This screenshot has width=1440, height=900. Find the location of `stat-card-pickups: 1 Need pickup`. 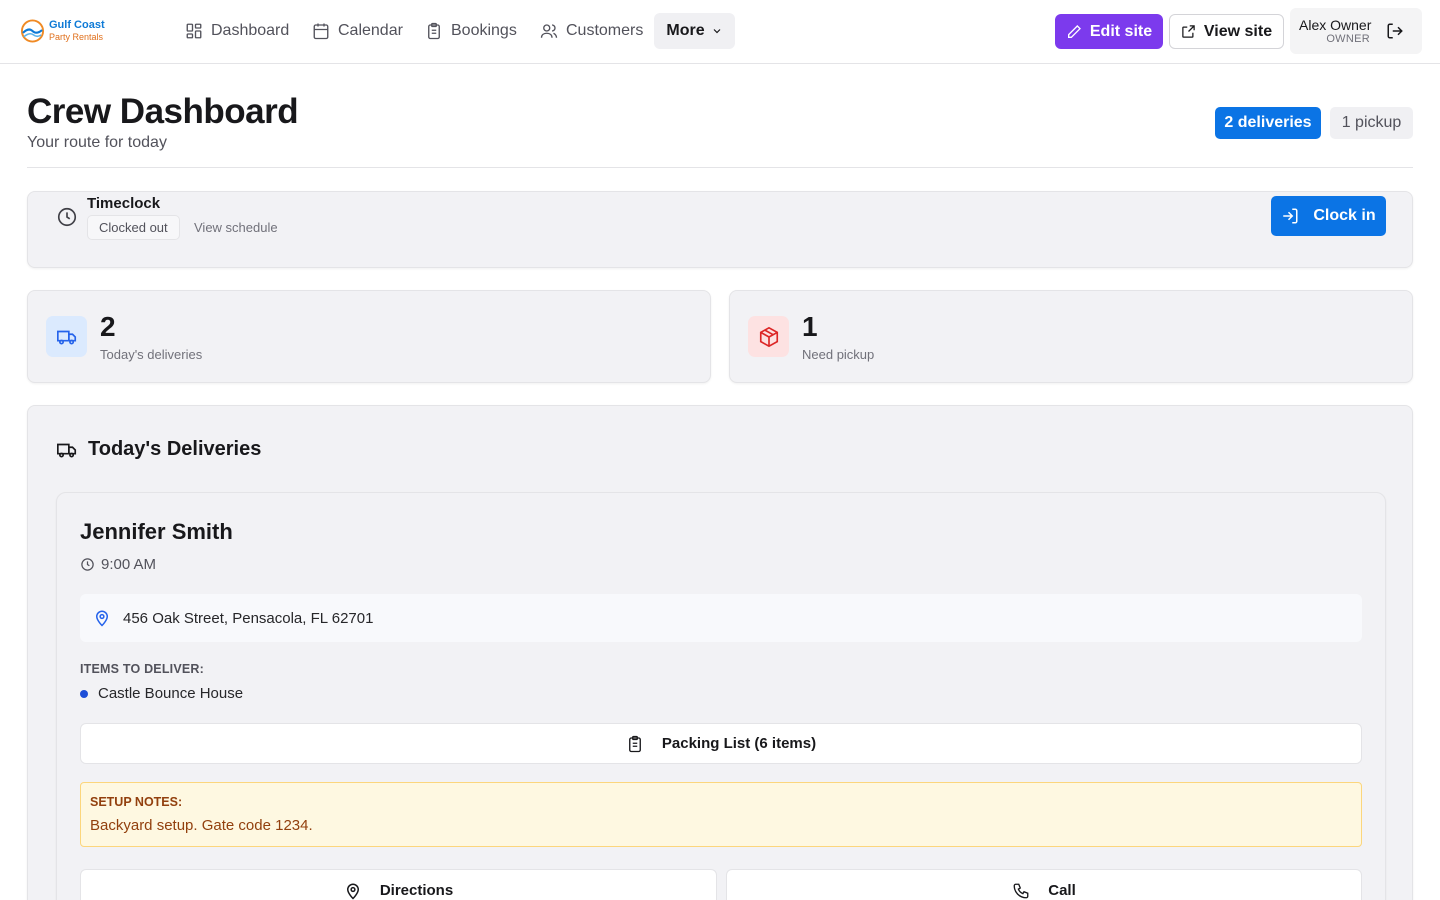

stat-card-pickups: 1 Need pickup is located at coordinates (1071, 336).